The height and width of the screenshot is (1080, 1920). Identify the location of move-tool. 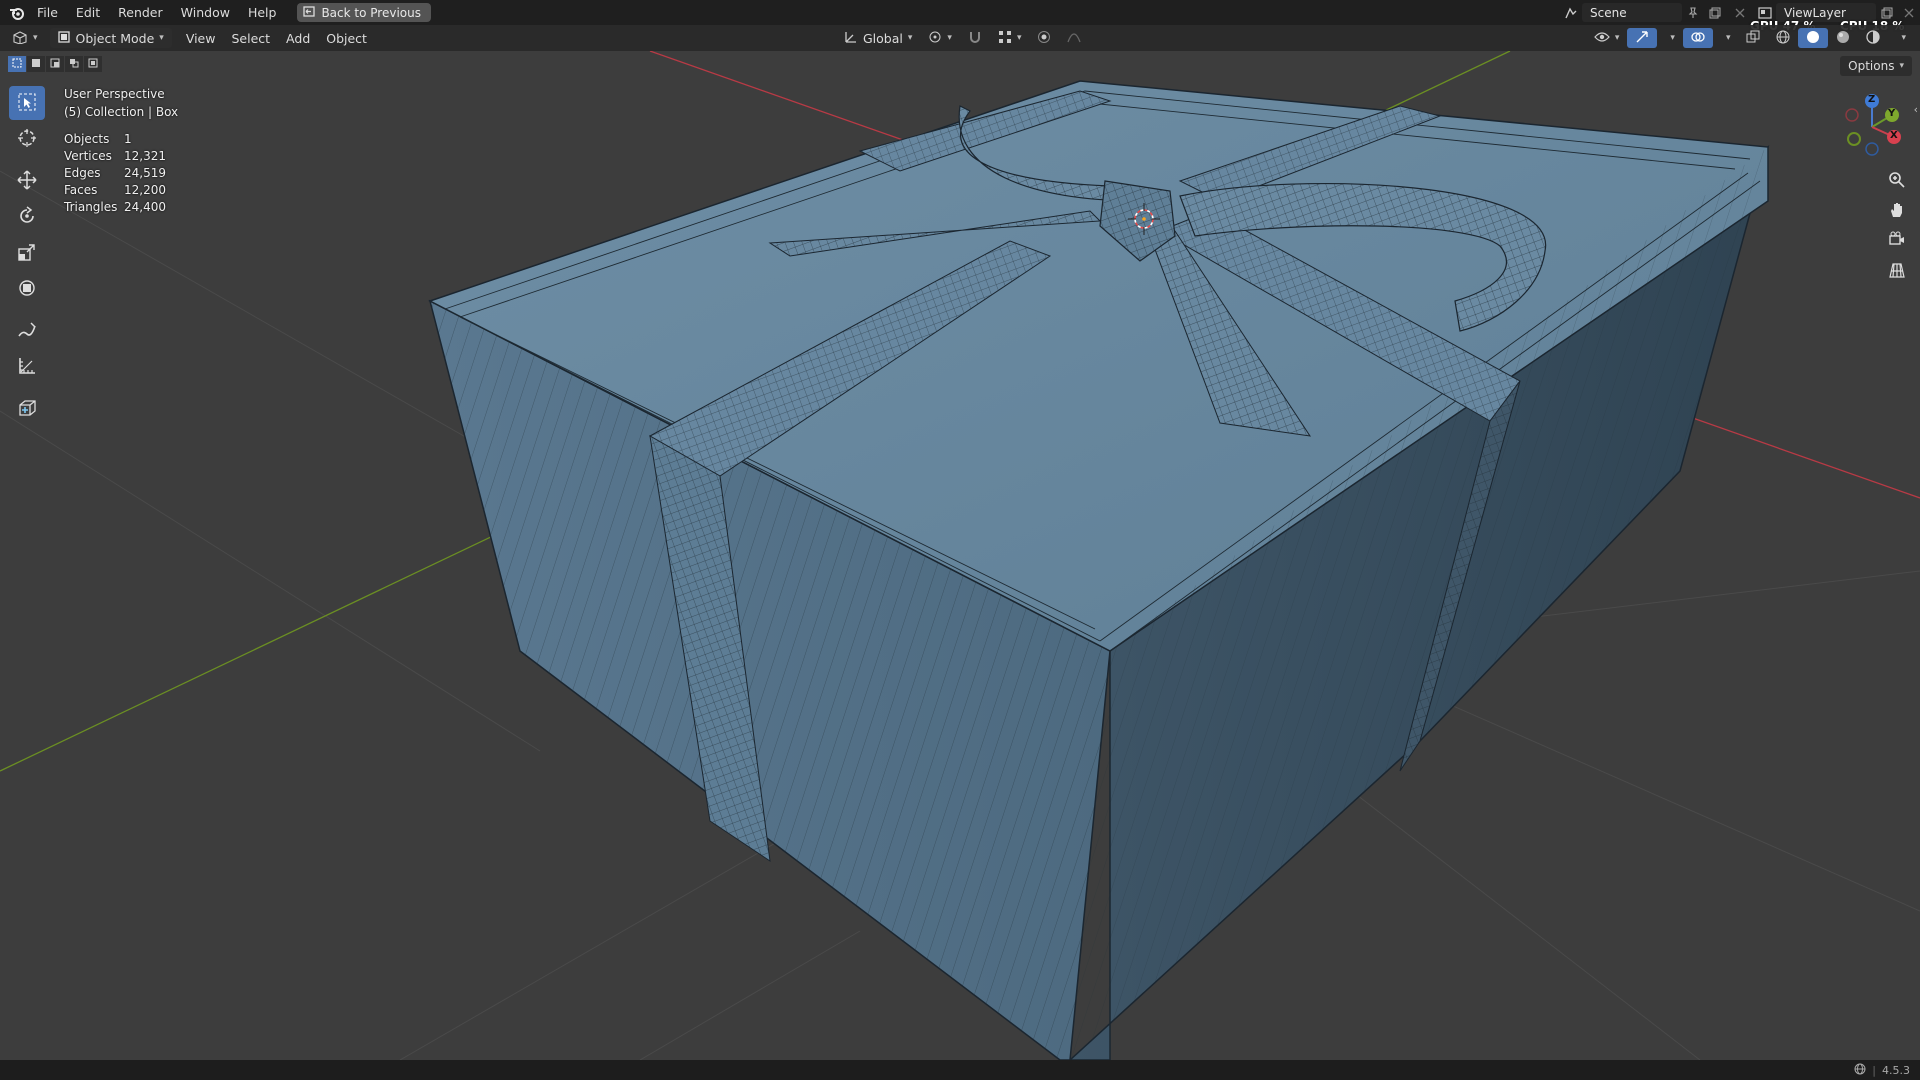
(27, 181).